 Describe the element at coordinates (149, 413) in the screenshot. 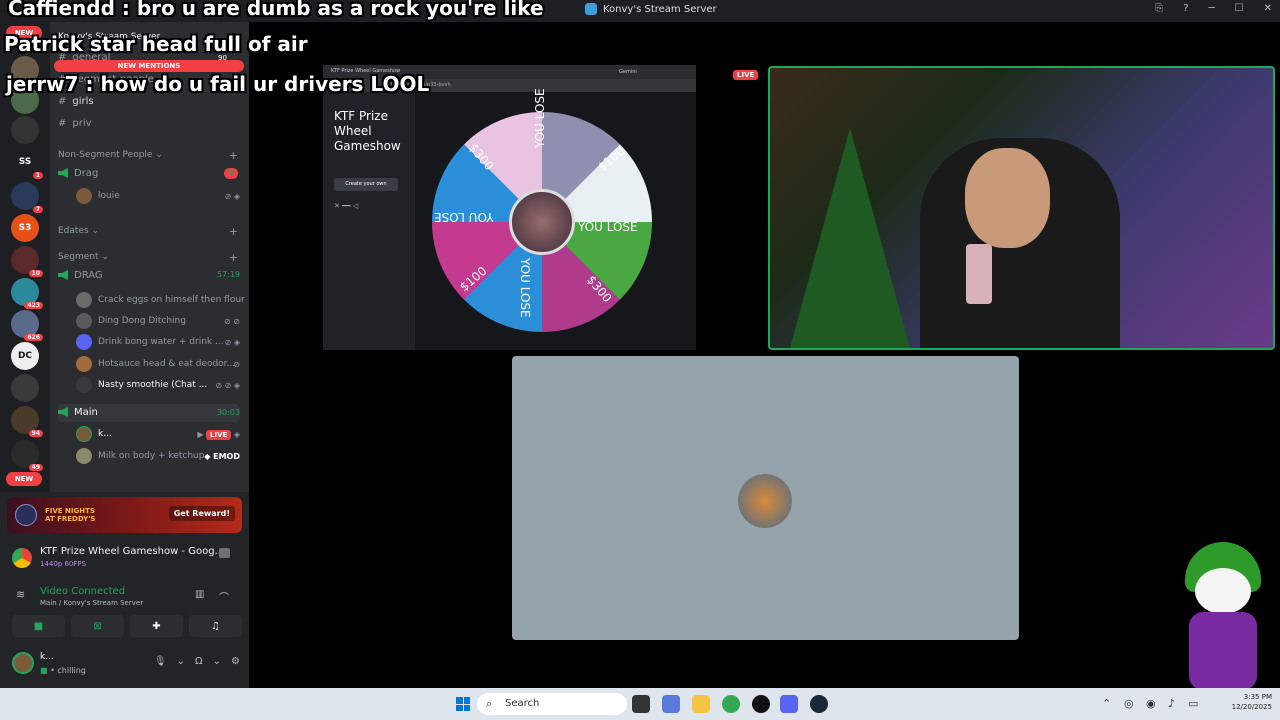

I see `voice-channel-main: Main 30:03` at that location.